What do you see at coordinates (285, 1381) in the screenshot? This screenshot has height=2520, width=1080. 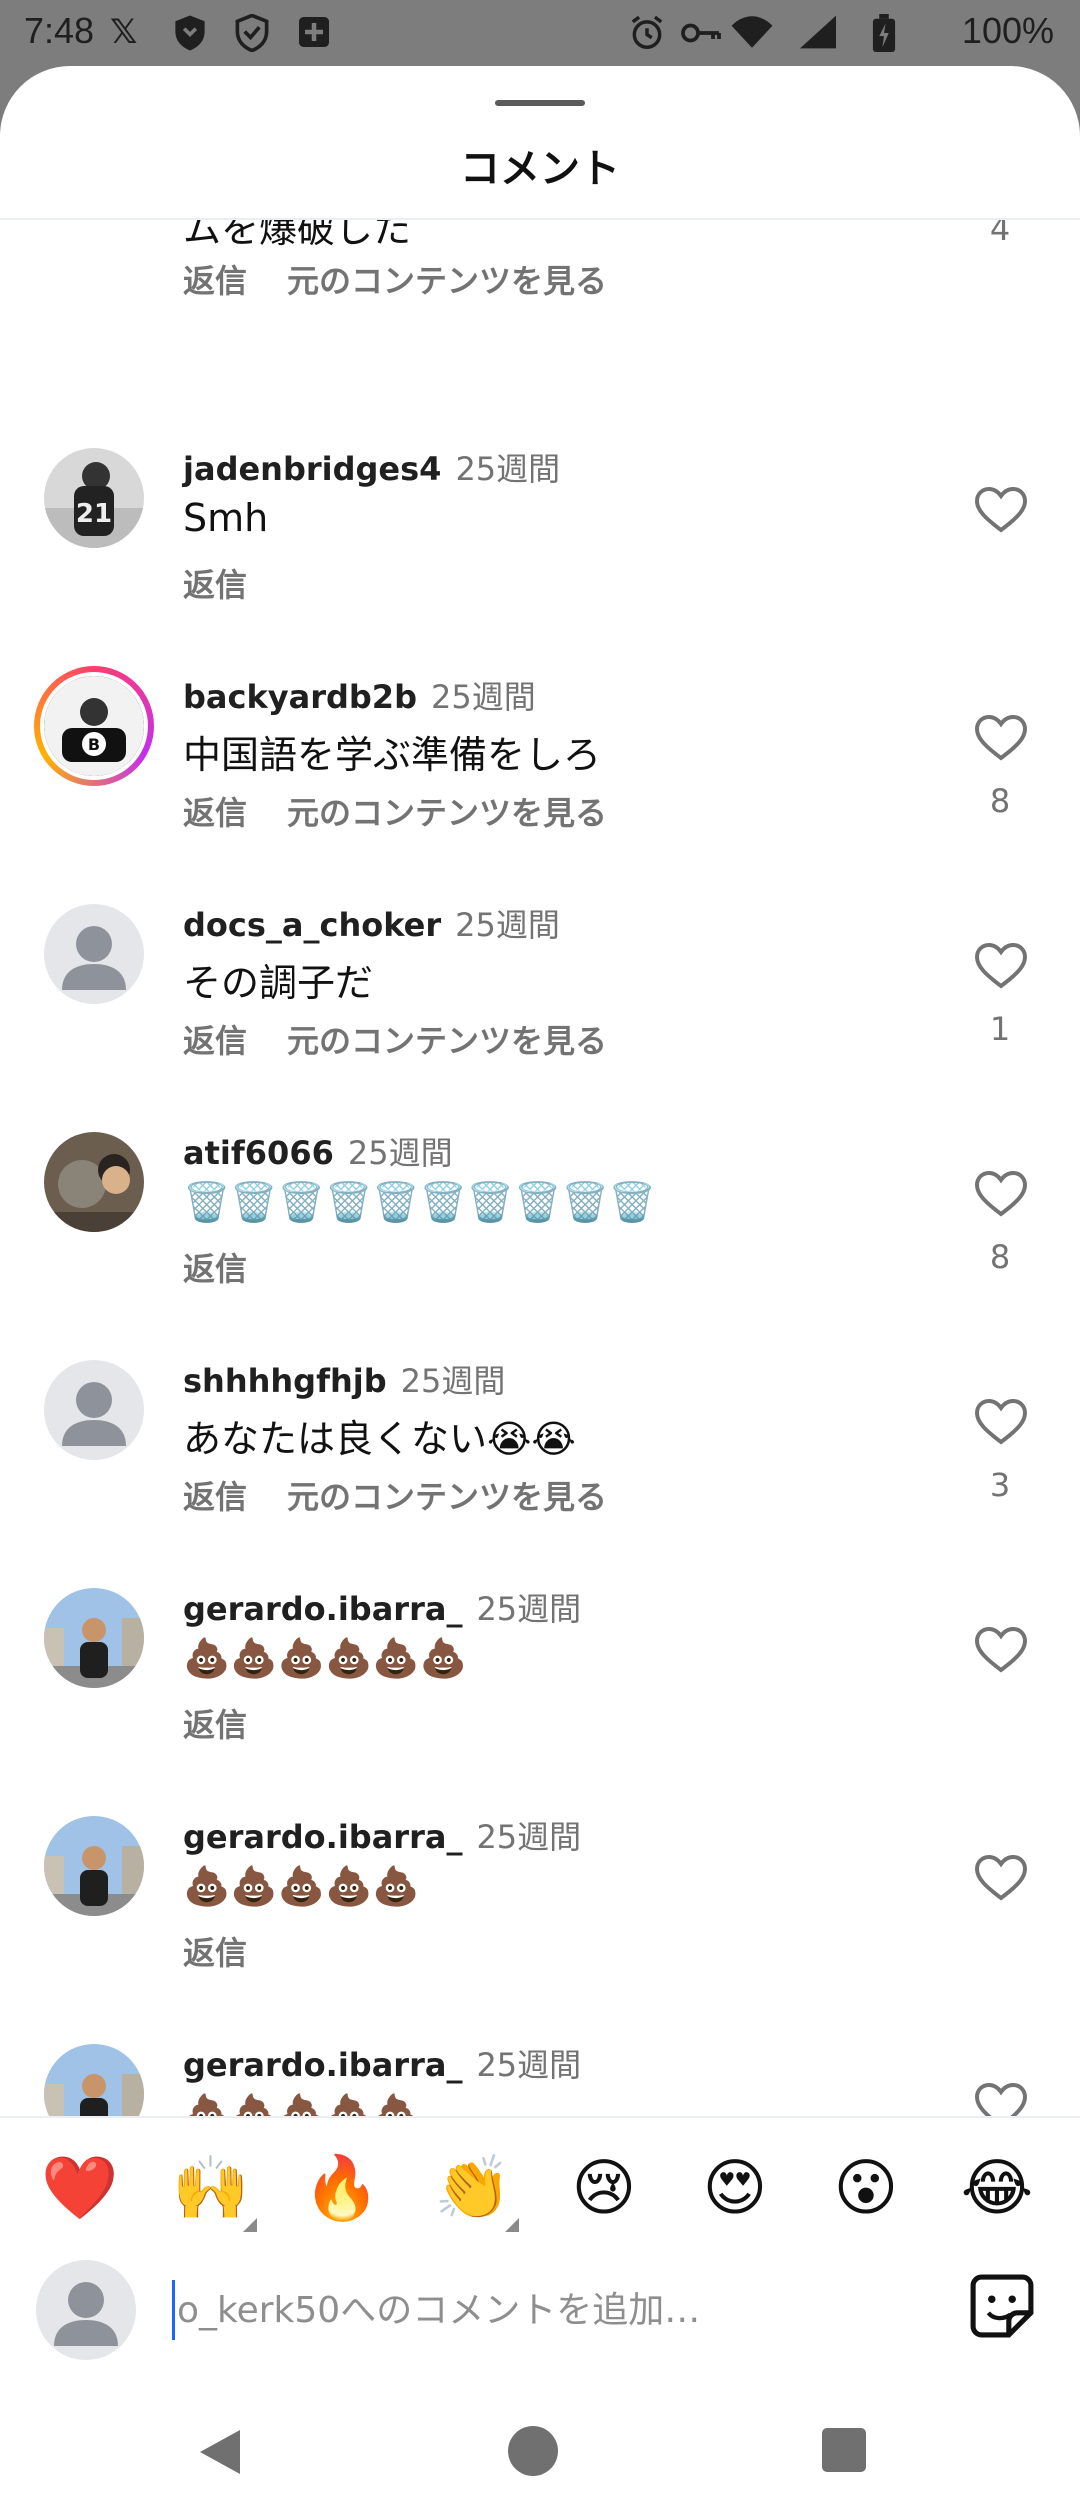 I see `username: shhhhgfhjb` at bounding box center [285, 1381].